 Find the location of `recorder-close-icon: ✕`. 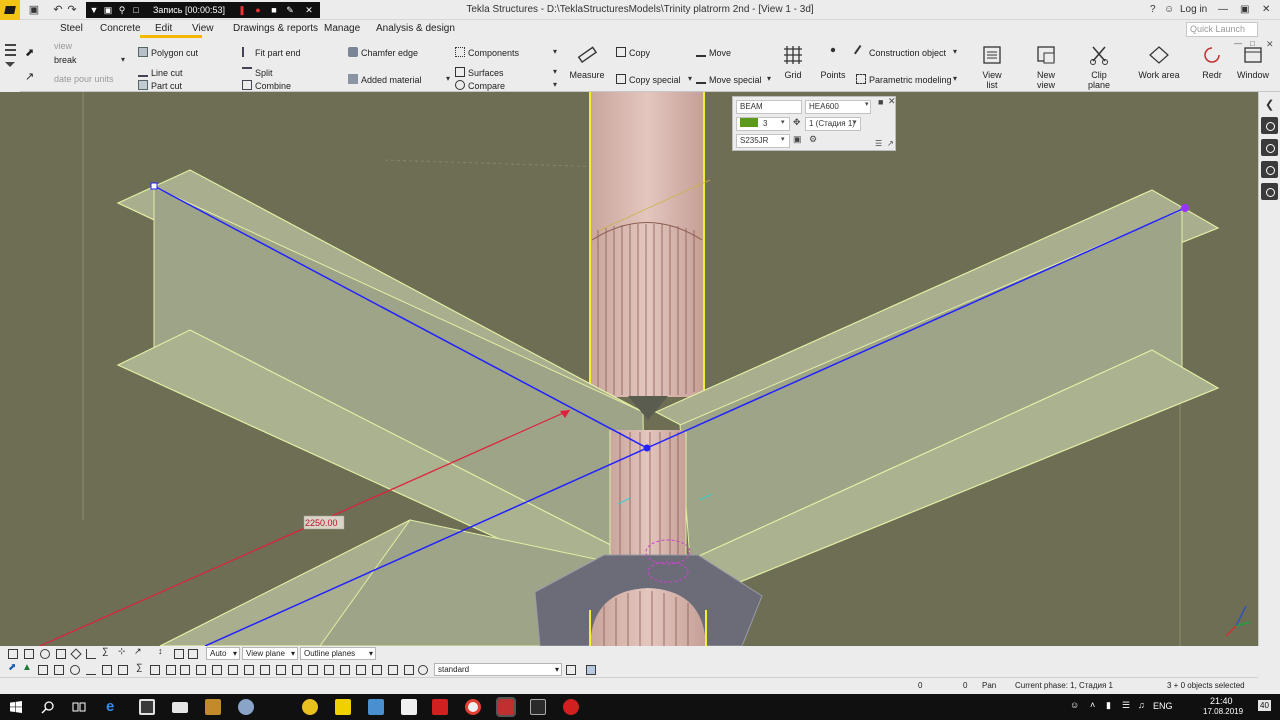

recorder-close-icon: ✕ is located at coordinates (309, 10).